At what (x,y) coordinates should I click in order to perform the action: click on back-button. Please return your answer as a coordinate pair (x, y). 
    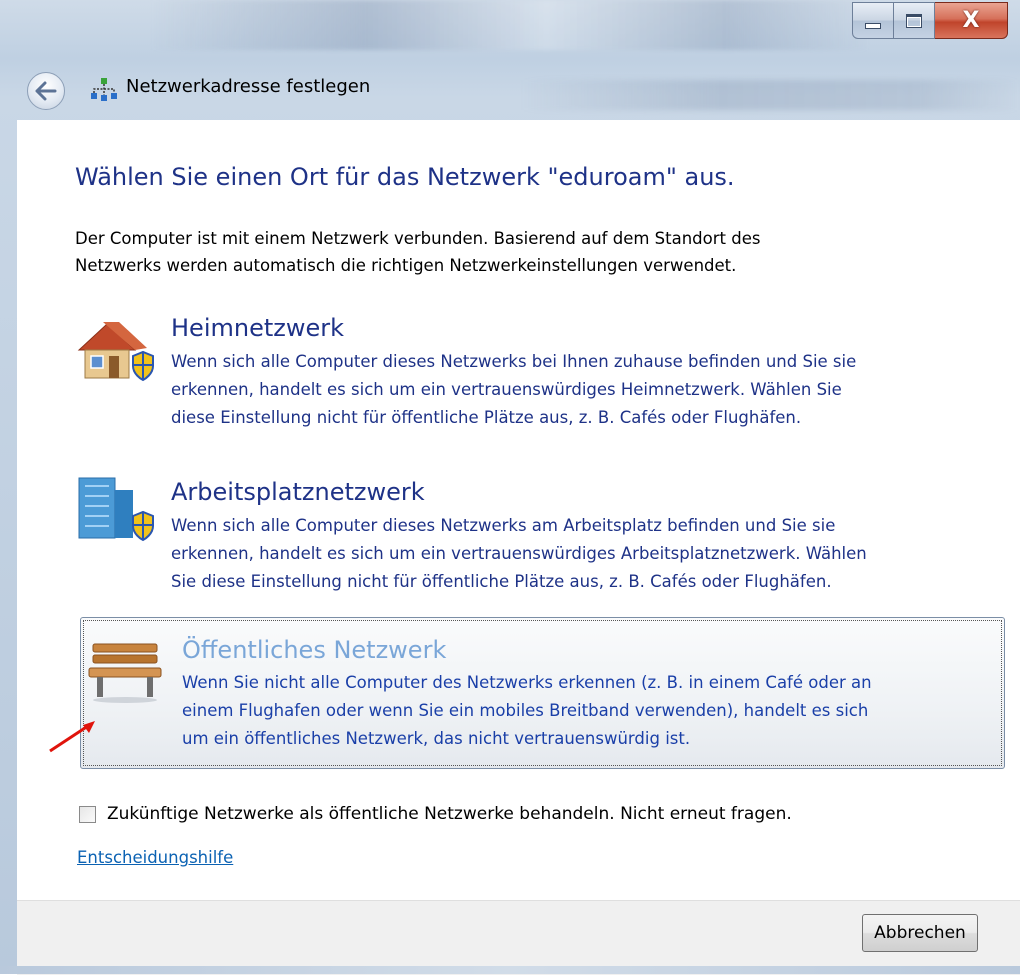
    Looking at the image, I should click on (46, 91).